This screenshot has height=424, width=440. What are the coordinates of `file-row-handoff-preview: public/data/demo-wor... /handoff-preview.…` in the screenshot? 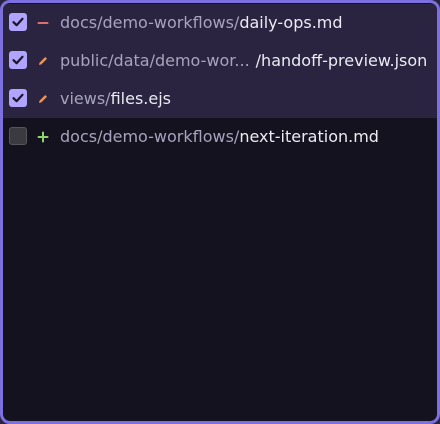 It's located at (220, 61).